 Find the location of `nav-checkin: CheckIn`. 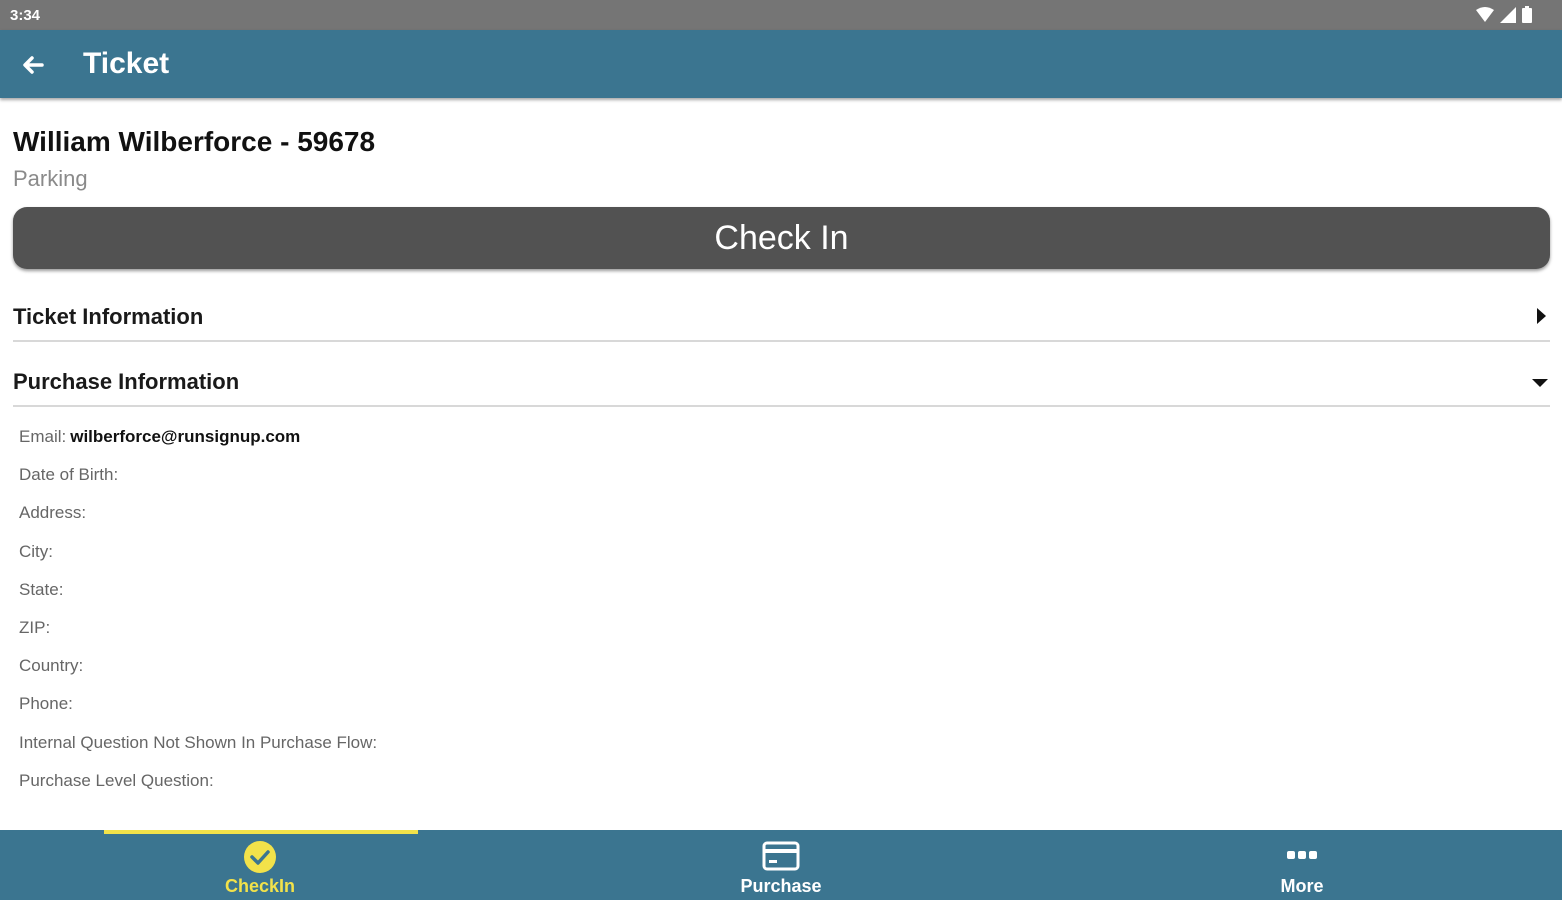

nav-checkin: CheckIn is located at coordinates (260, 865).